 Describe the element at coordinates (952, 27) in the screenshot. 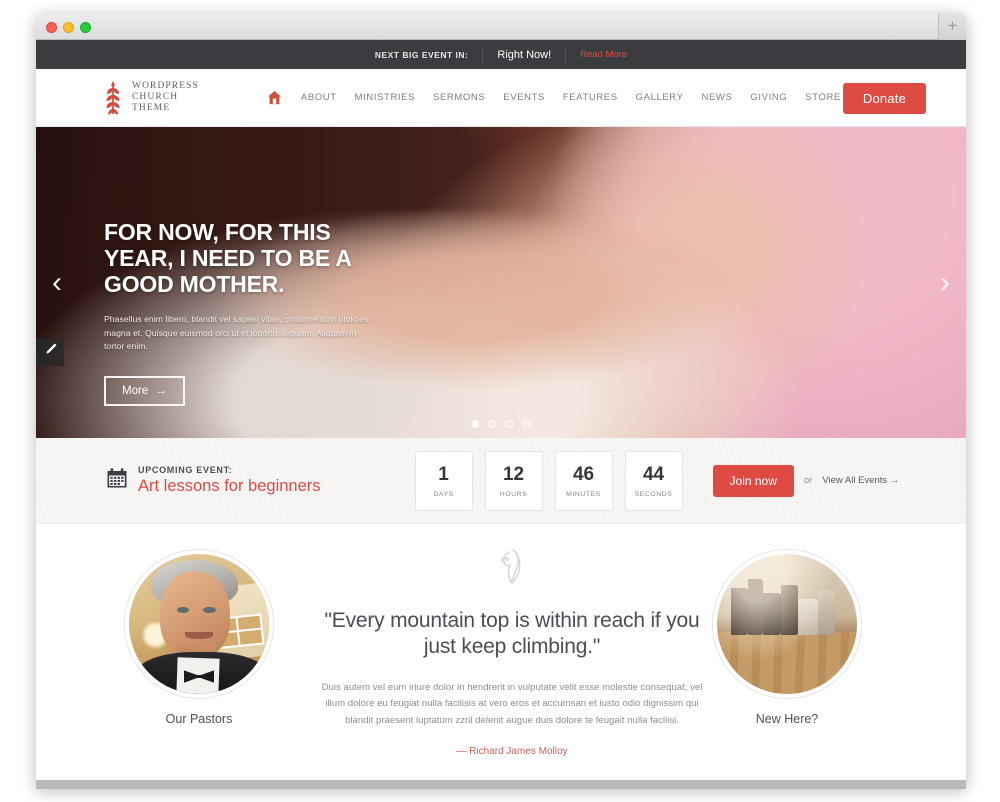

I see `new-tab-button: +` at that location.